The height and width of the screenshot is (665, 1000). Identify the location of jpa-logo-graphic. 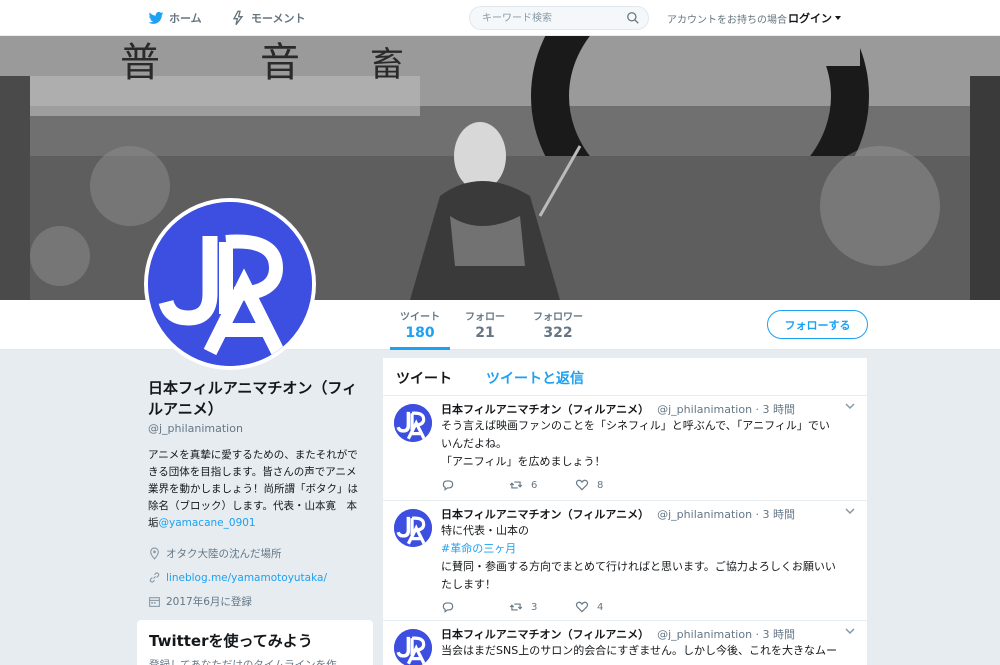
(230, 284).